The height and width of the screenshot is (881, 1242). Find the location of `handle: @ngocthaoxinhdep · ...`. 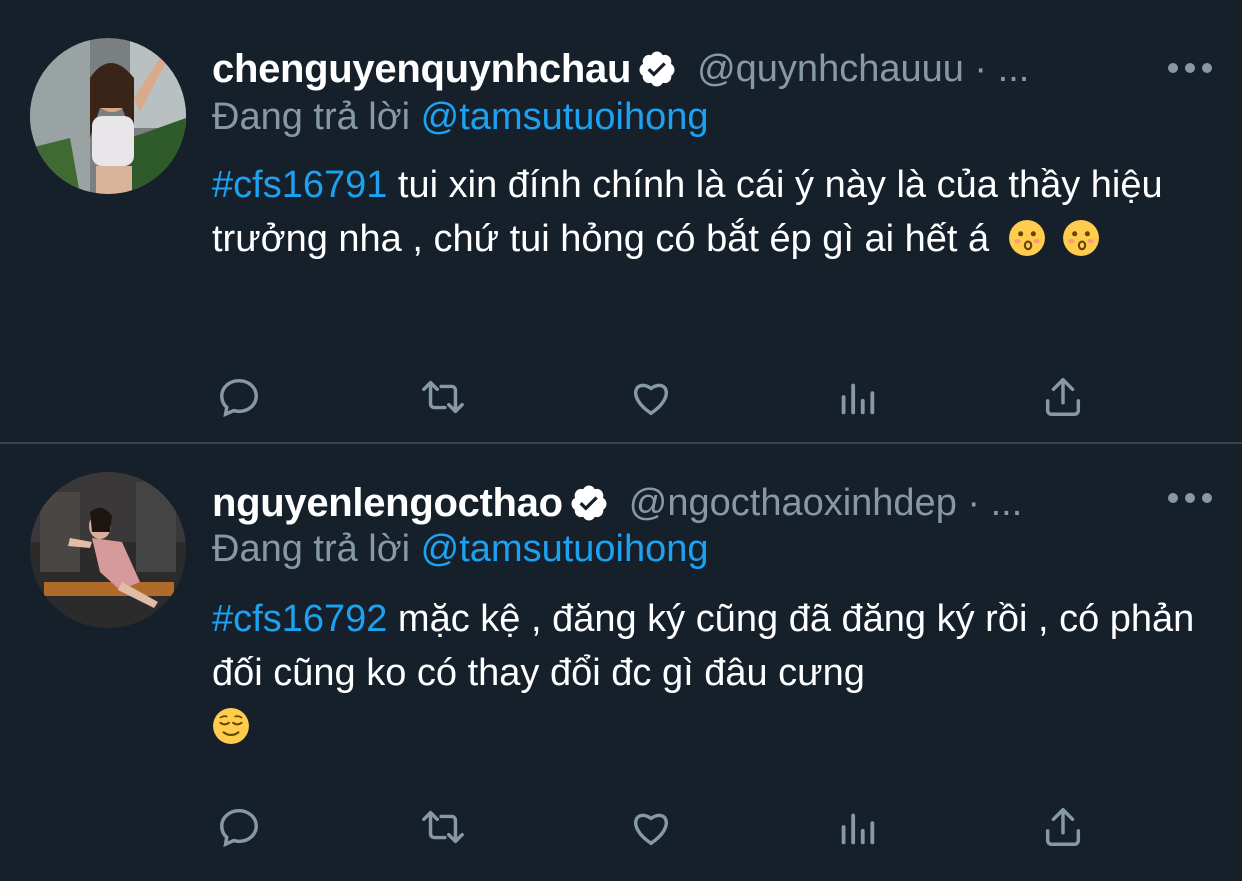

handle: @ngocthaoxinhdep · ... is located at coordinates (826, 503).